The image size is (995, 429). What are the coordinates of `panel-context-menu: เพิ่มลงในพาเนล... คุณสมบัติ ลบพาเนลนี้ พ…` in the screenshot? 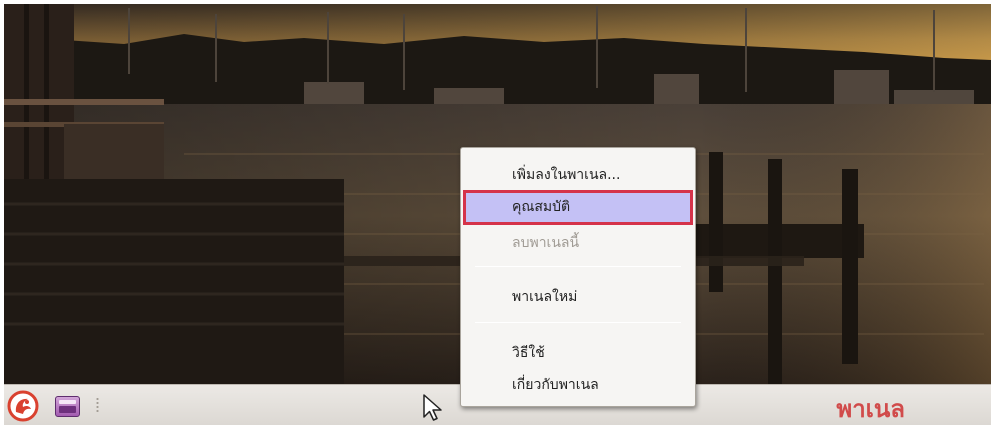 It's located at (578, 277).